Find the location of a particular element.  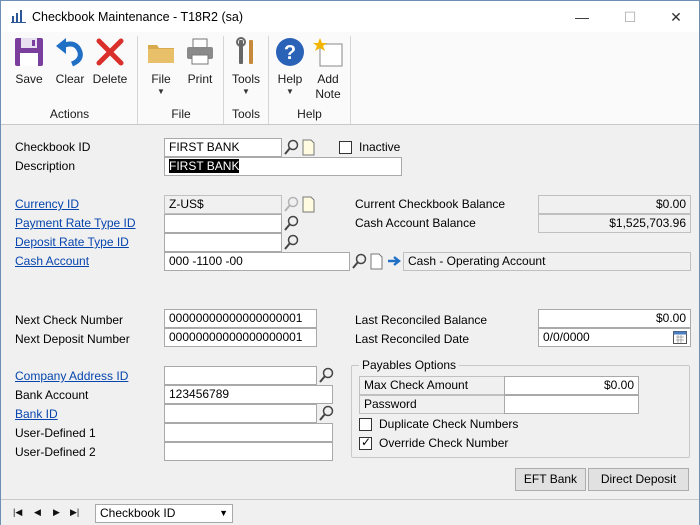

chevron-down-icon: ▼ is located at coordinates (223, 513).